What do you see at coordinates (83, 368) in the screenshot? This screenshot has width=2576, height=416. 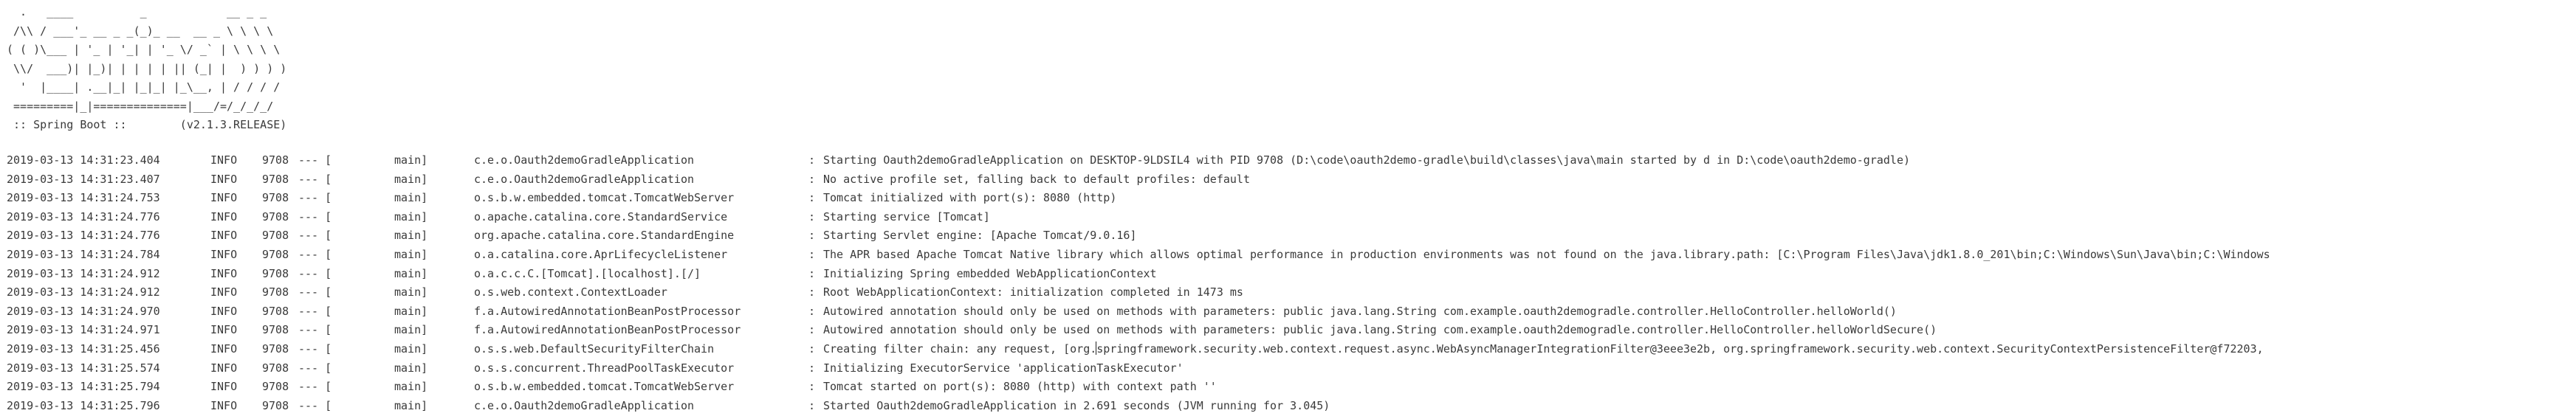 I see `log-timestamp: 2019-03-13 14:31:25.574` at bounding box center [83, 368].